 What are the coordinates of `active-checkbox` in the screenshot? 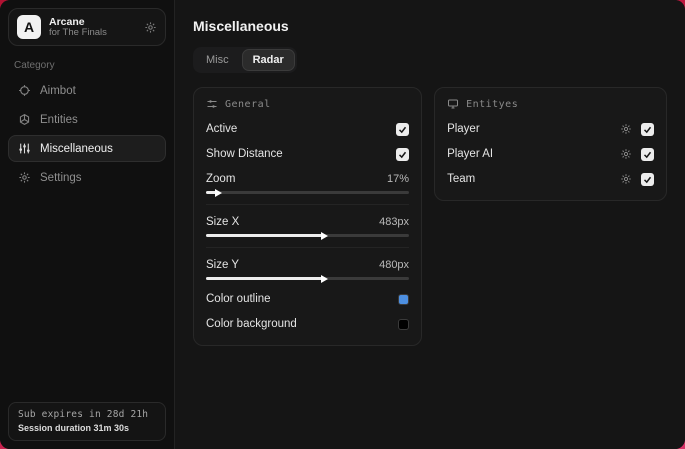 It's located at (403, 129).